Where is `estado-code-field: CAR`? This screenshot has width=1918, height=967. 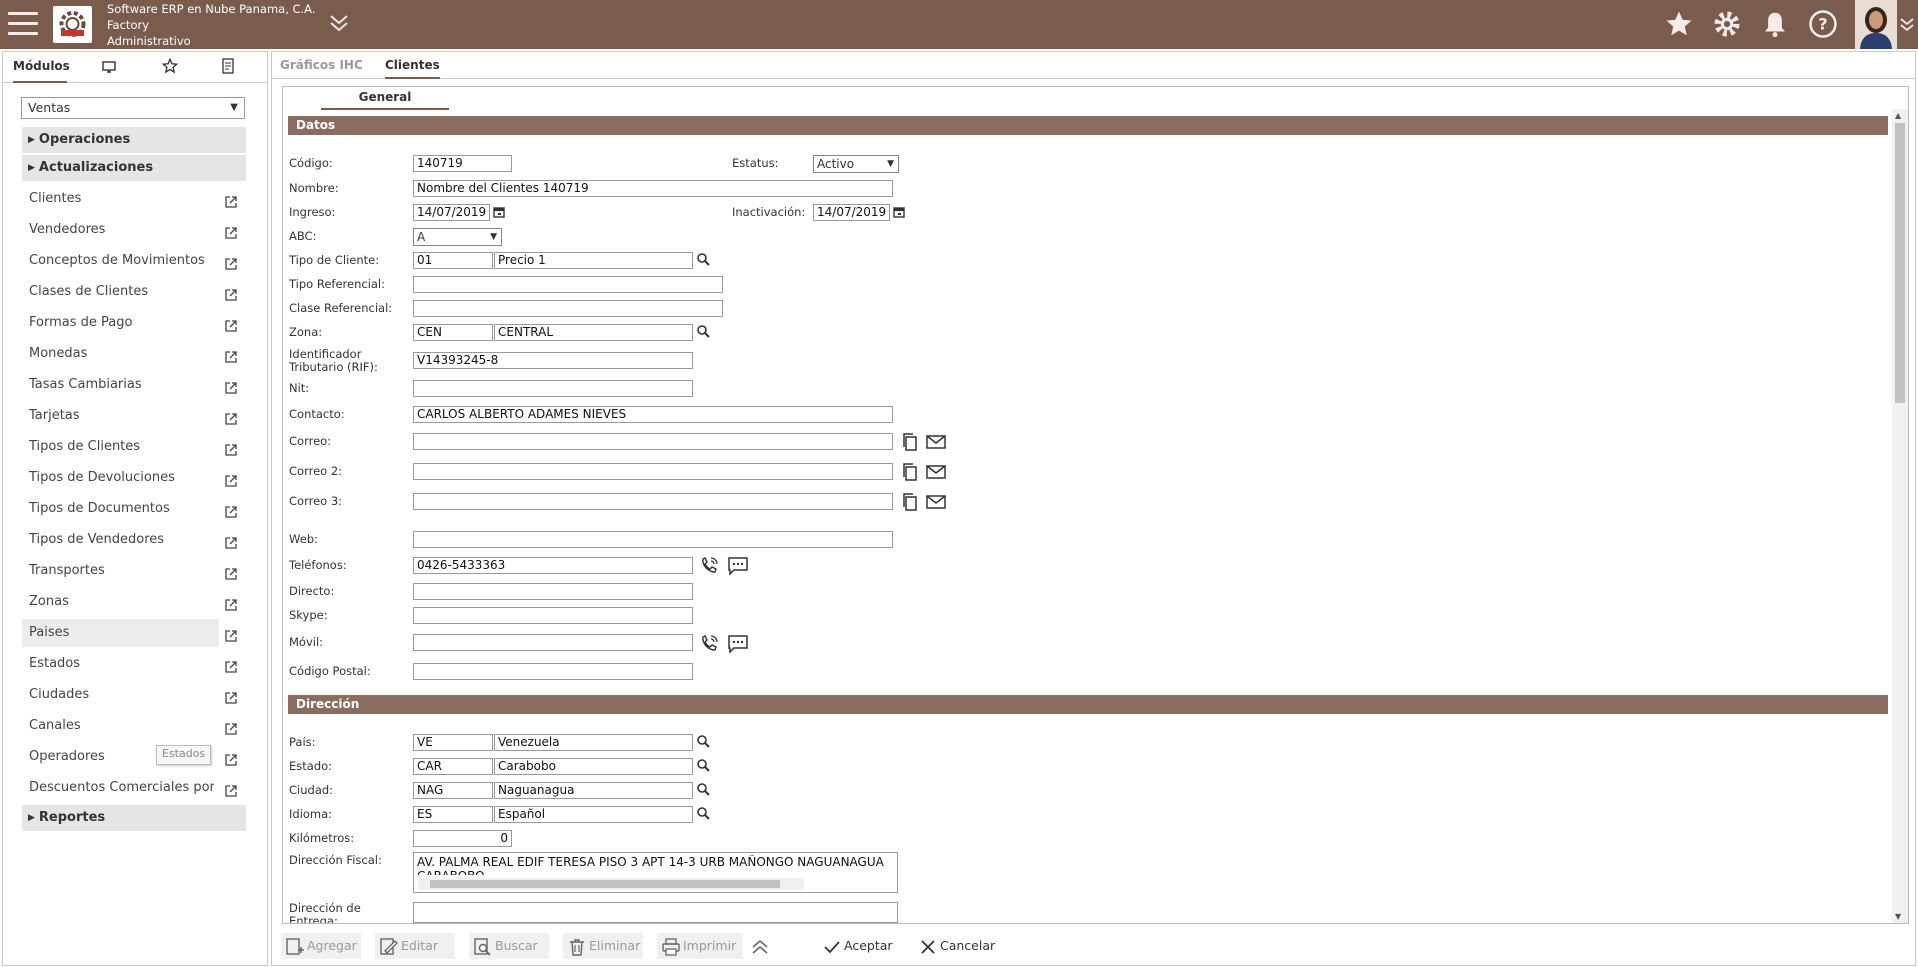 estado-code-field: CAR is located at coordinates (453, 766).